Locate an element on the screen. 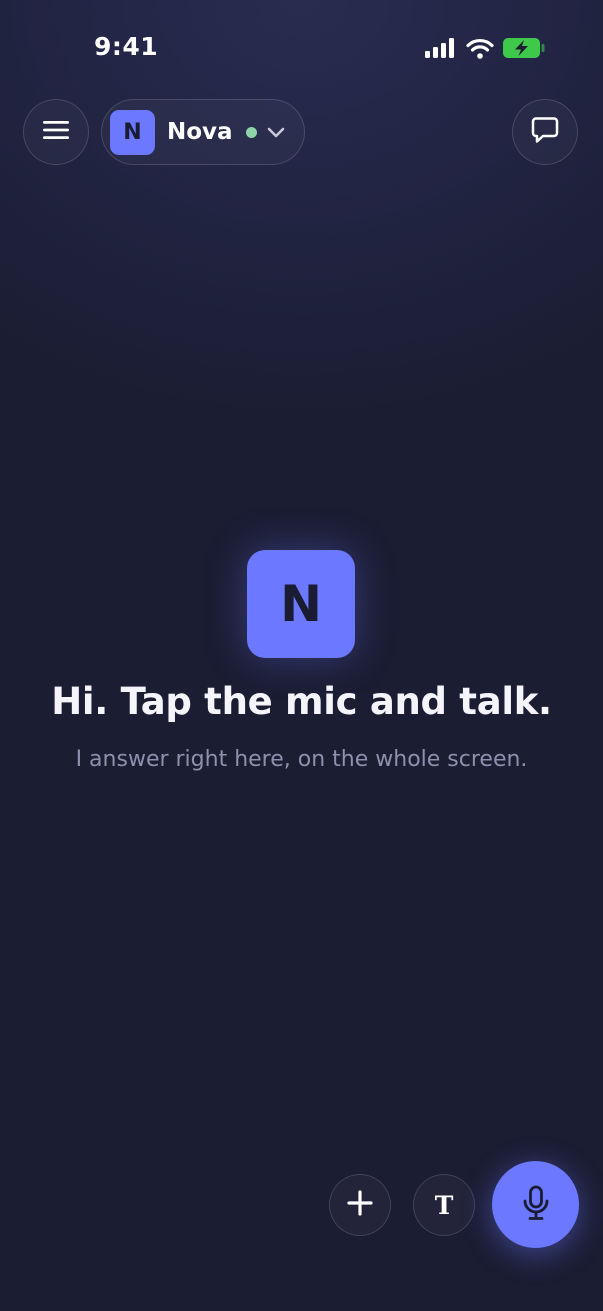 Image resolution: width=603 pixels, height=1311 pixels. status-icons is located at coordinates (485, 50).